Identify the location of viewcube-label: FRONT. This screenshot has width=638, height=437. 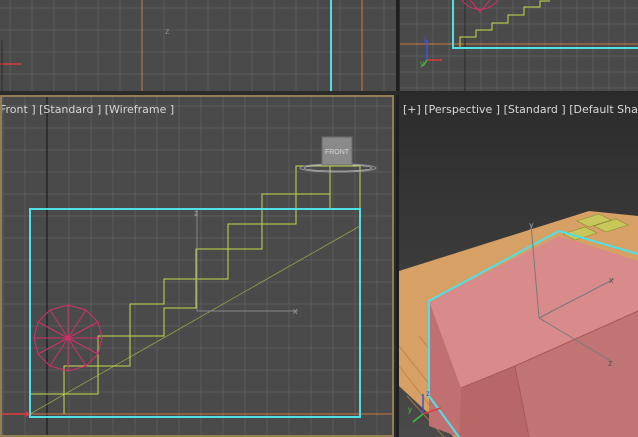
(337, 152).